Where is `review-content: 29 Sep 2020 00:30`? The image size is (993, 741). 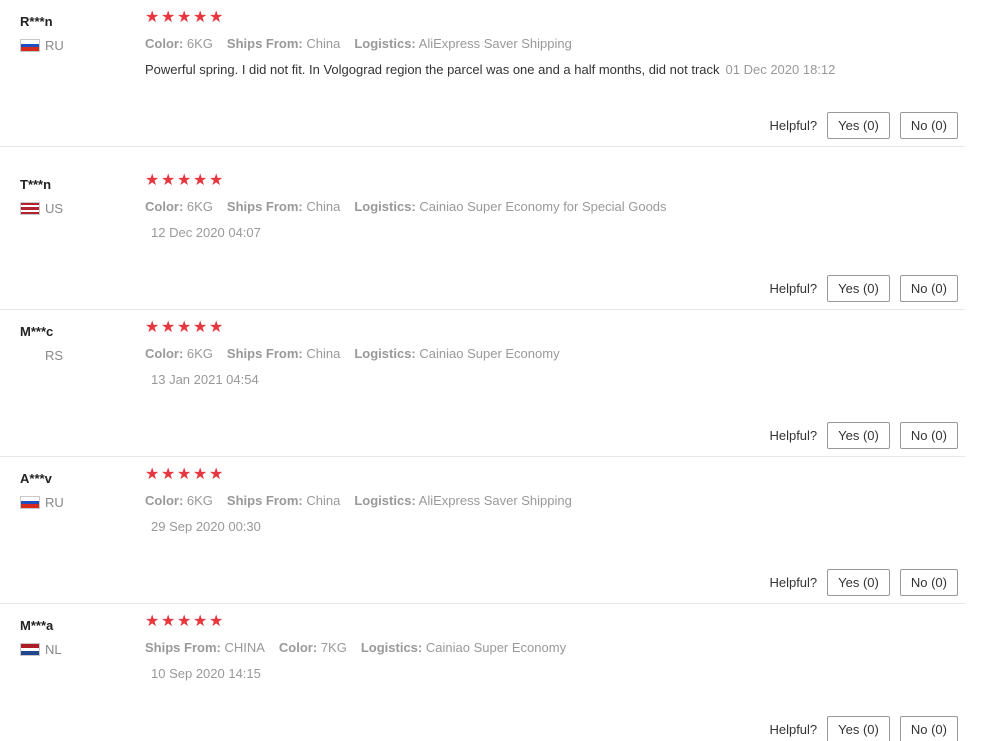 review-content: 29 Sep 2020 00:30 is located at coordinates (495, 527).